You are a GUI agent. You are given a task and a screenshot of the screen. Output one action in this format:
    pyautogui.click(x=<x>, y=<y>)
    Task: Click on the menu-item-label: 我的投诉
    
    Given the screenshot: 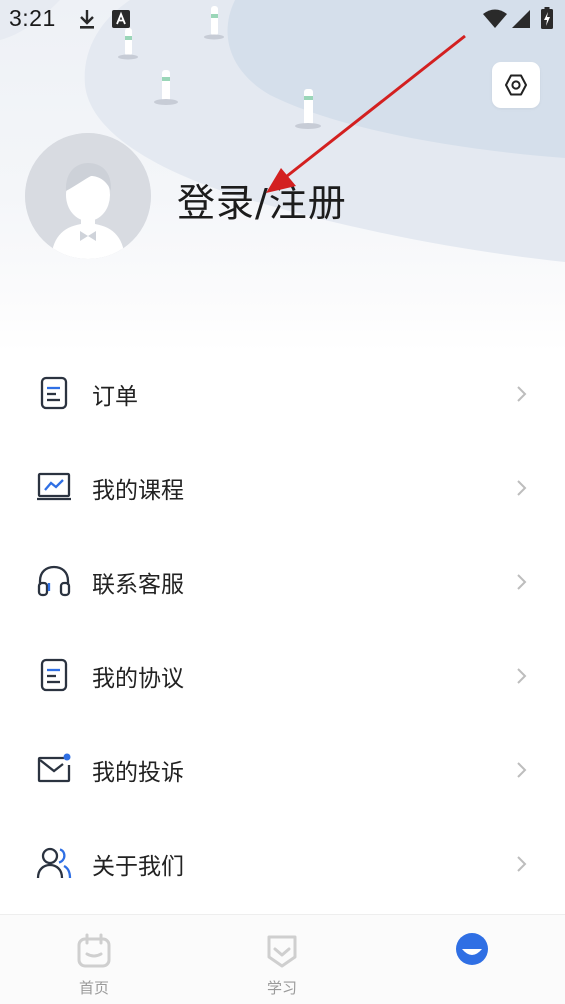 What is the action you would take?
    pyautogui.click(x=138, y=773)
    